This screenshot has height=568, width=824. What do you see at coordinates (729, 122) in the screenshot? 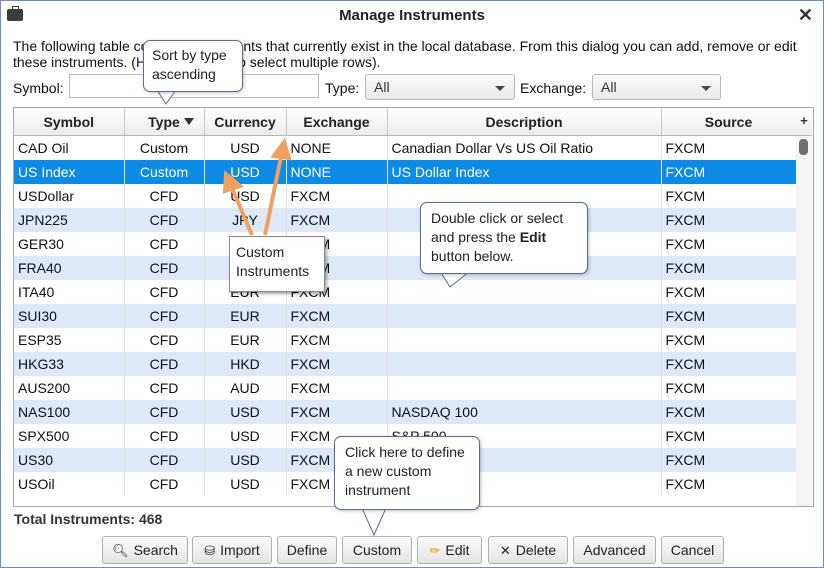
I see `column-header-source: Source` at bounding box center [729, 122].